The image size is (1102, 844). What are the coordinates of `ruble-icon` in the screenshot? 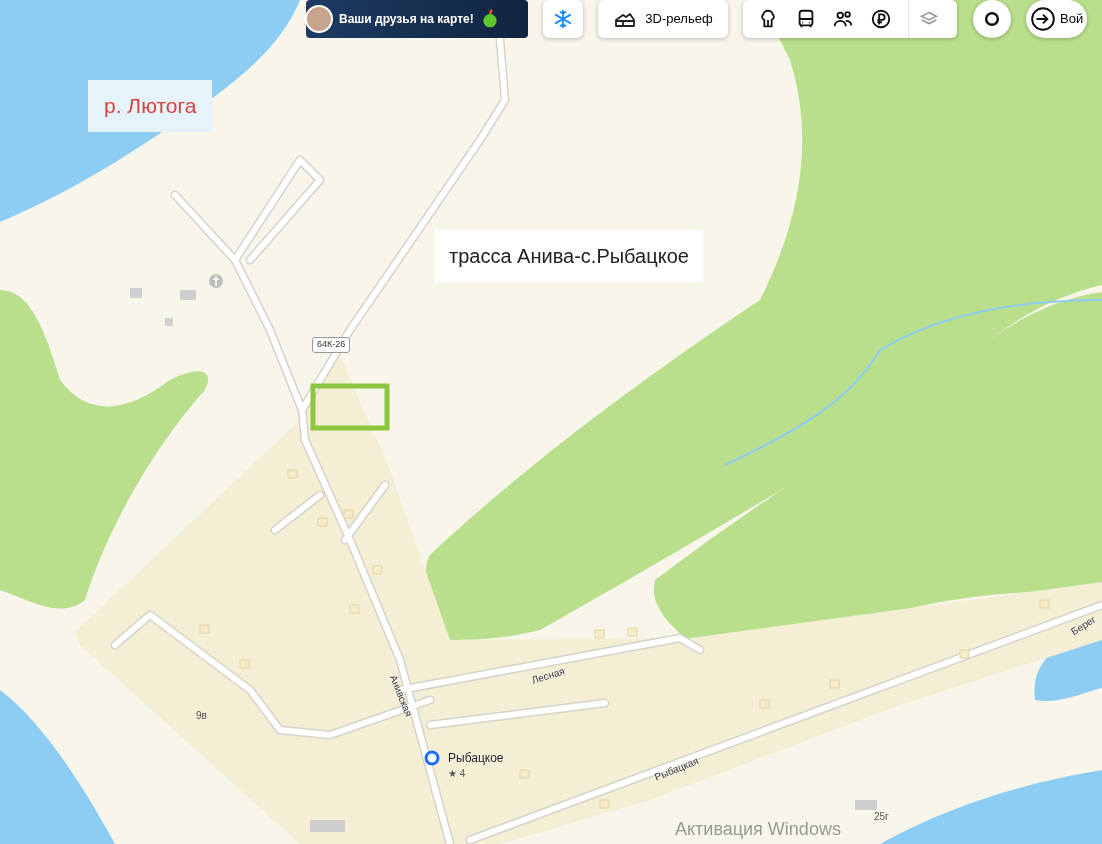 It's located at (880, 19).